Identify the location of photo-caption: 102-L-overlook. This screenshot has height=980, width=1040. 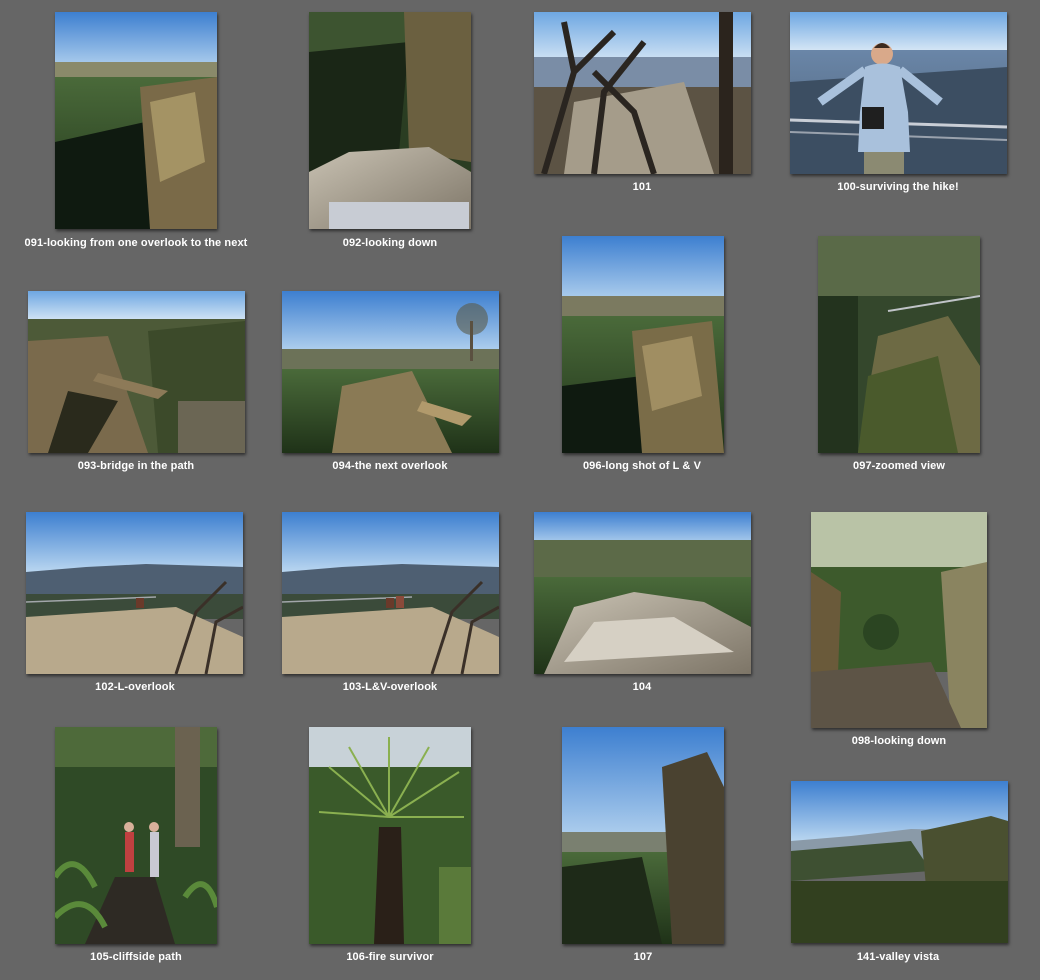
(135, 687).